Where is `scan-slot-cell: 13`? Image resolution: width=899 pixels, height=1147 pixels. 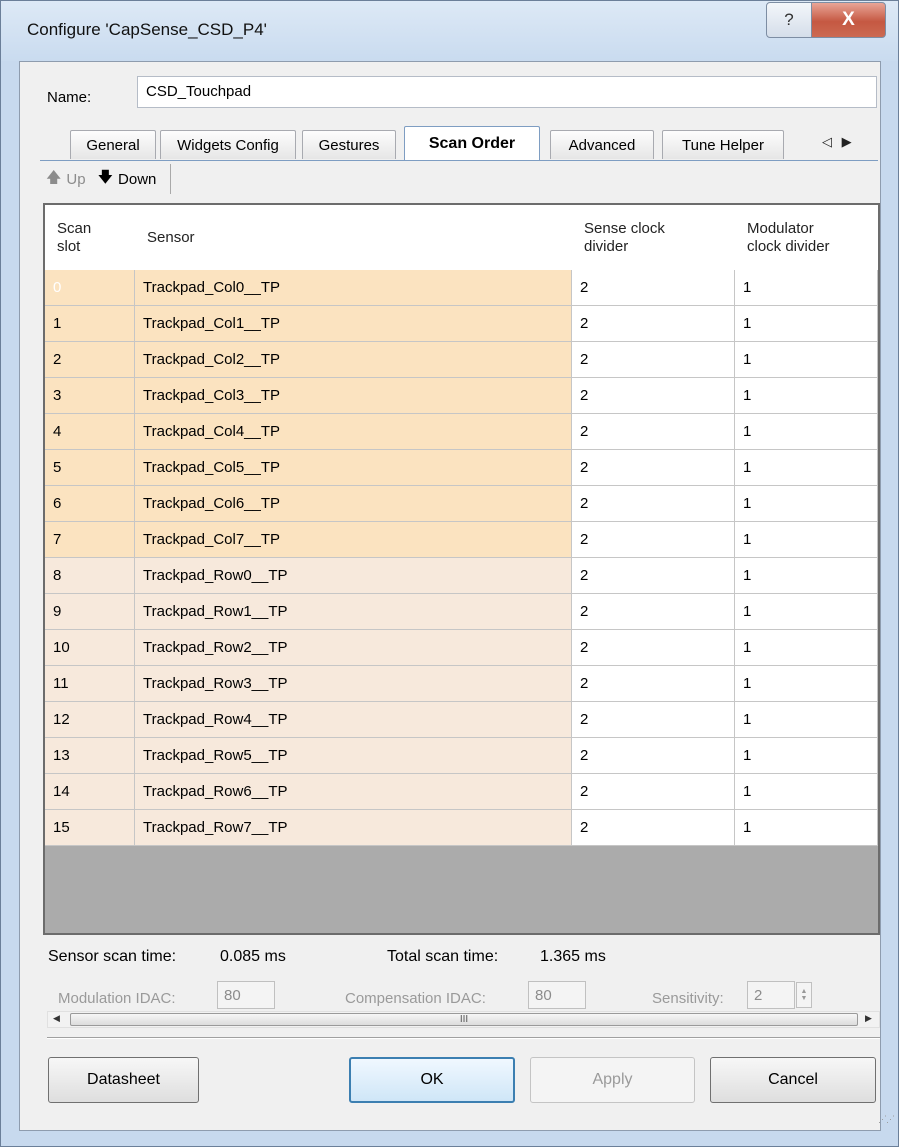
scan-slot-cell: 13 is located at coordinates (90, 756).